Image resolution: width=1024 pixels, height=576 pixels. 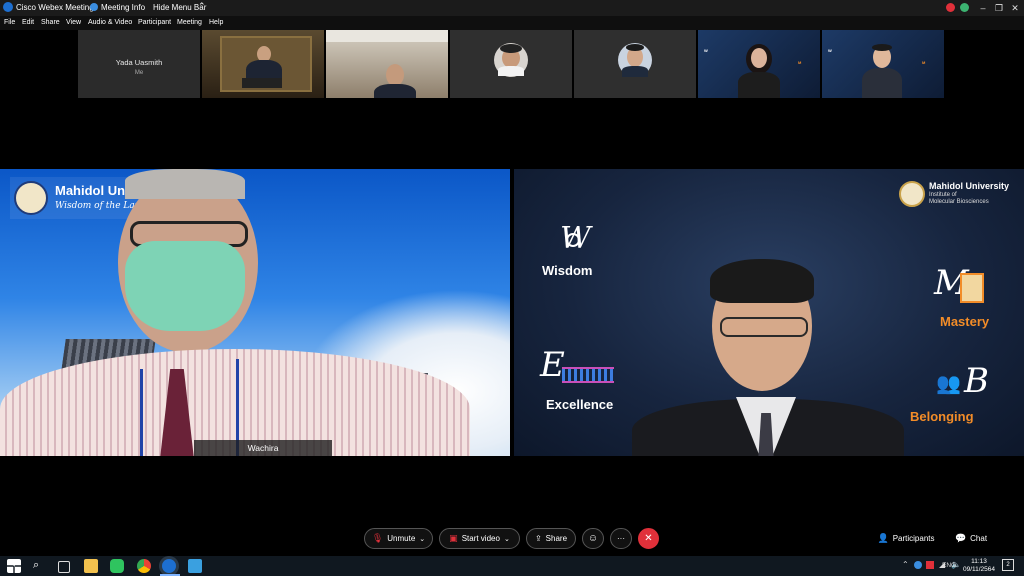 What do you see at coordinates (91, 566) in the screenshot?
I see `file-explorer-icon` at bounding box center [91, 566].